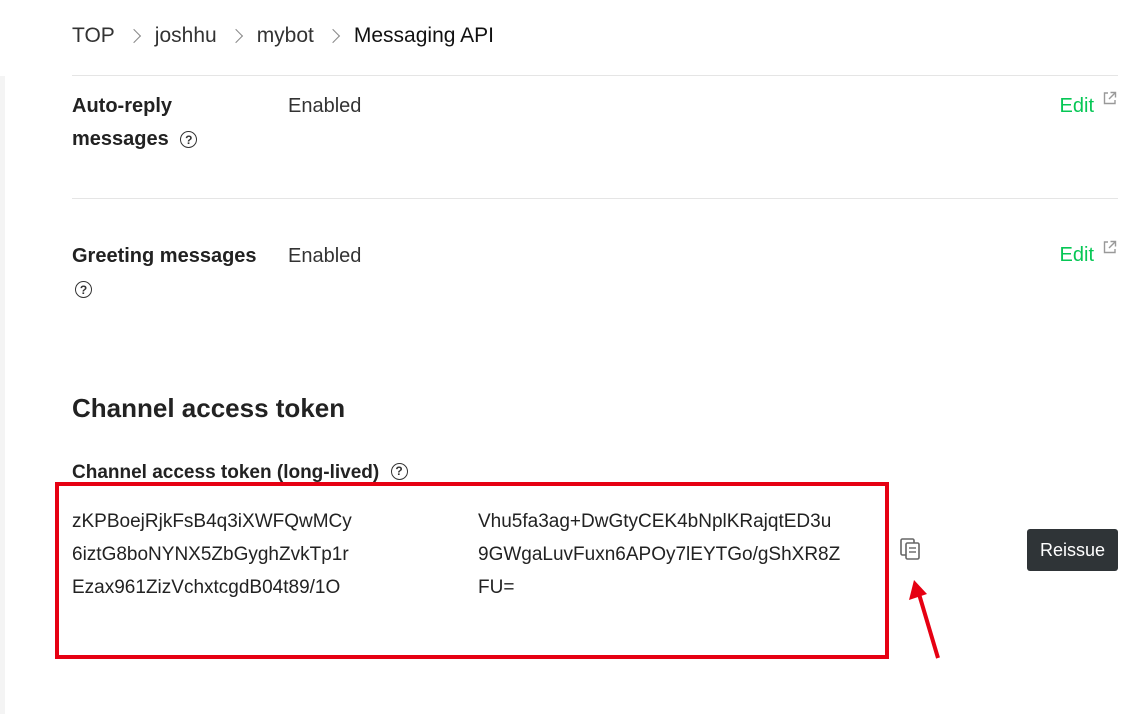 Image resolution: width=1141 pixels, height=714 pixels. Describe the element at coordinates (1072, 550) in the screenshot. I see `reissue-button: Reissue` at that location.